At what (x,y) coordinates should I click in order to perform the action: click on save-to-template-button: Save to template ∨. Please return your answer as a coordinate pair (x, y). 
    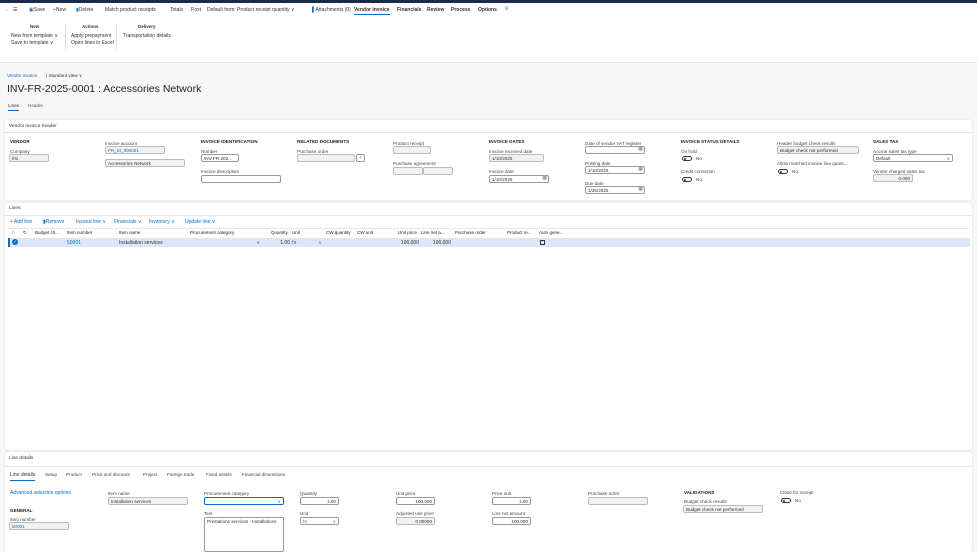
    Looking at the image, I should click on (32, 43).